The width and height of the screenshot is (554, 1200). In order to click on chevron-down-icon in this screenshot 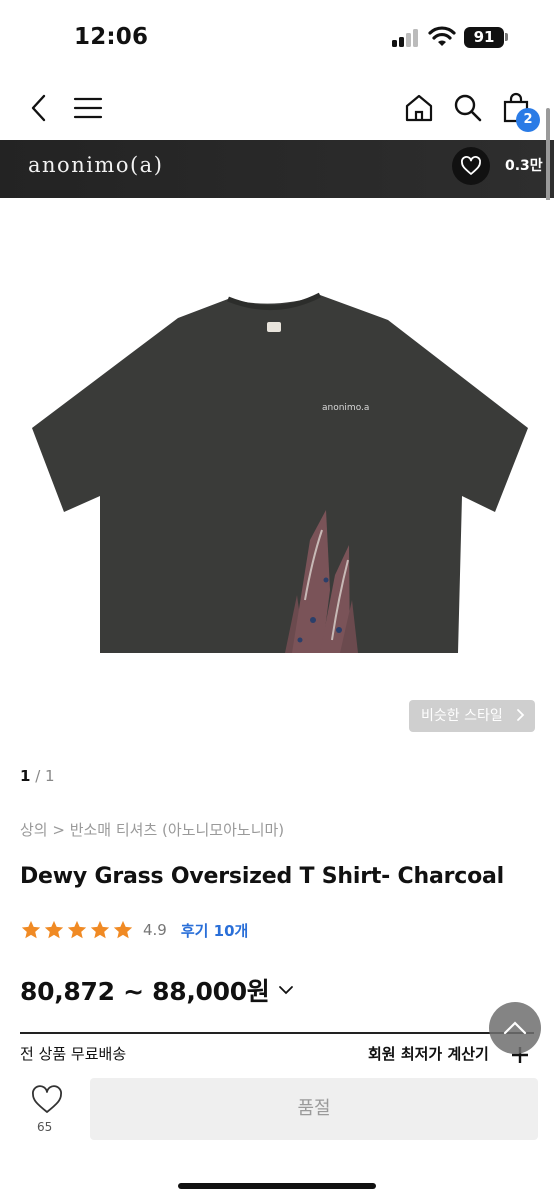, I will do `click(286, 990)`.